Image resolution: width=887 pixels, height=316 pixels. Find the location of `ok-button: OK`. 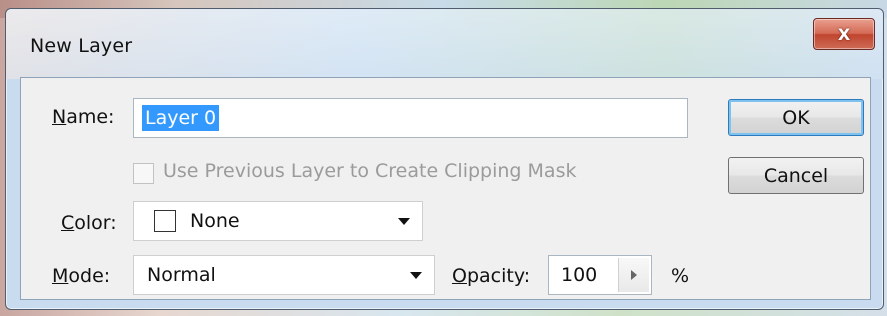

ok-button: OK is located at coordinates (796, 117).